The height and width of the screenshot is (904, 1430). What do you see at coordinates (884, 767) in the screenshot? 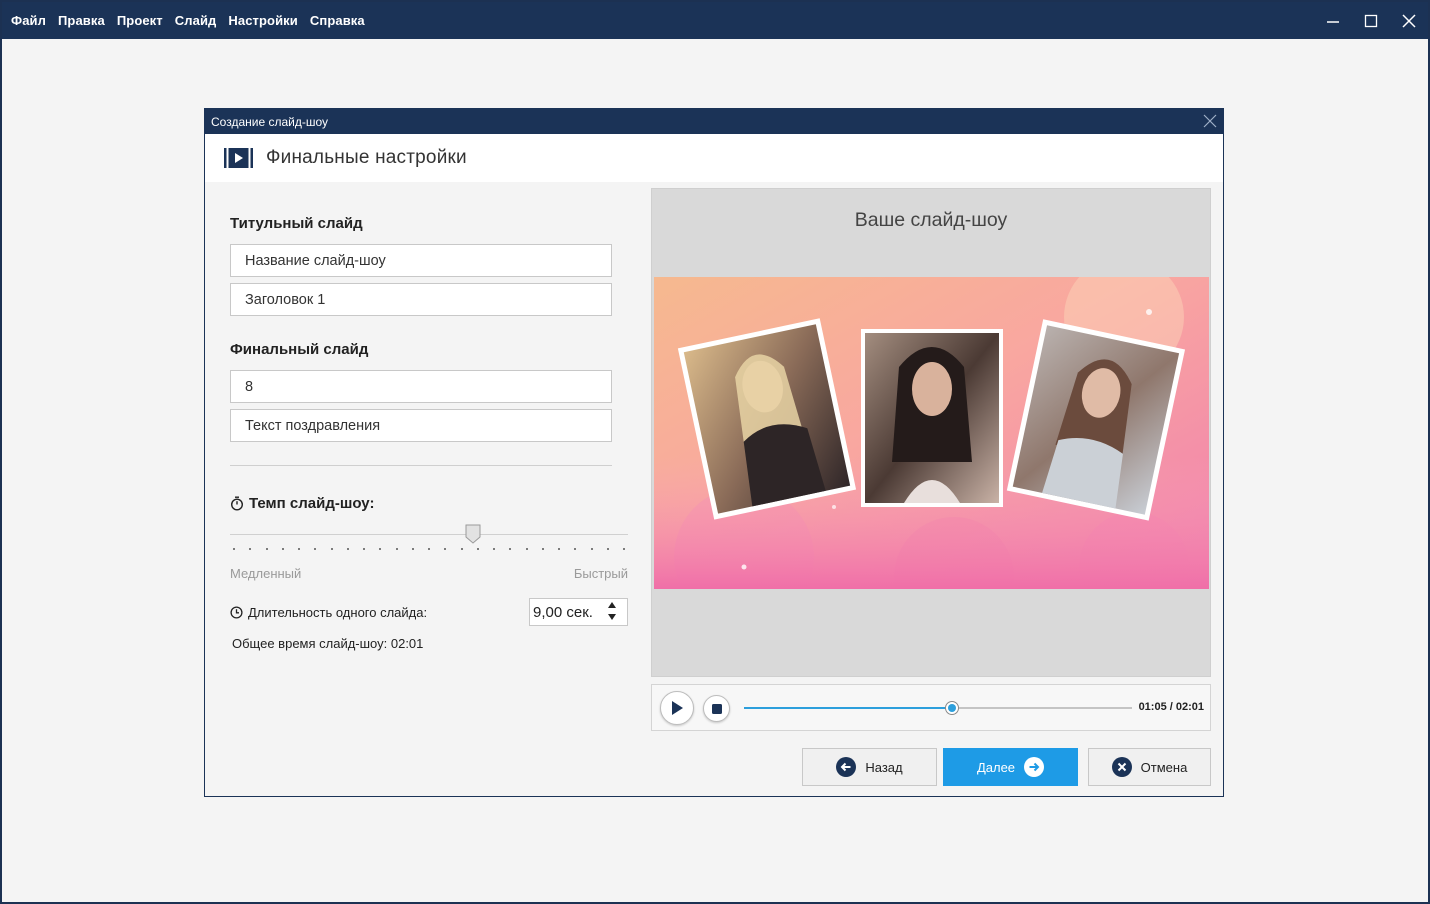
I see `back-label: Назад` at bounding box center [884, 767].